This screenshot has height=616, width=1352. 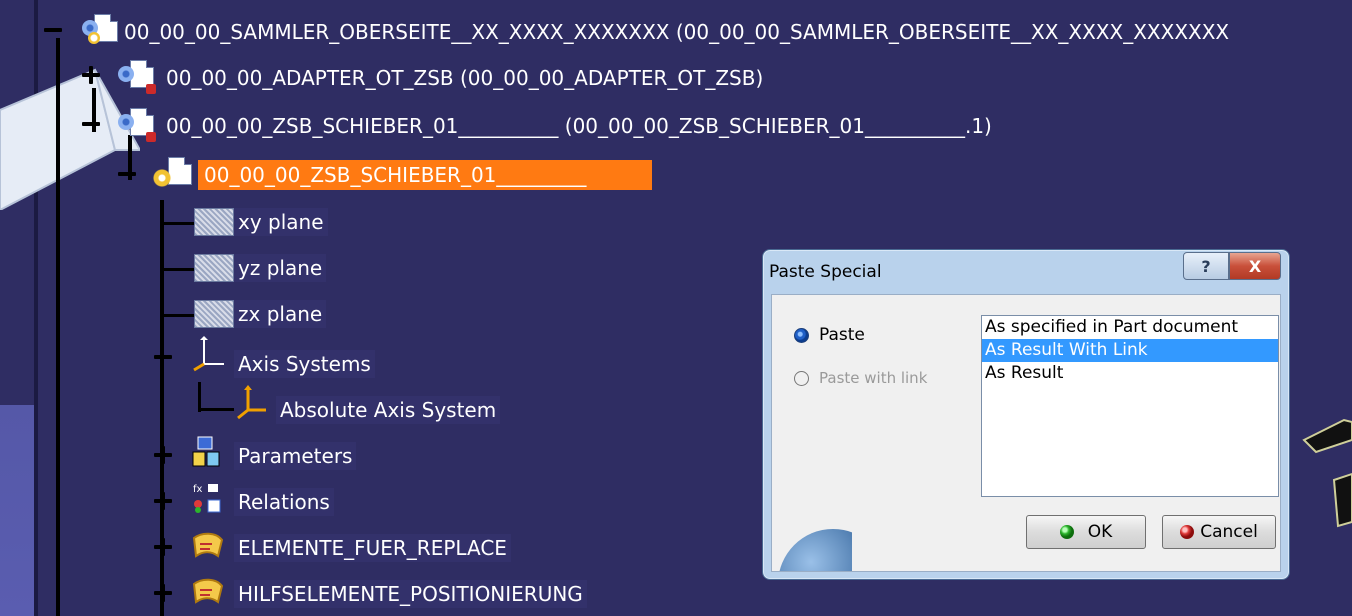 What do you see at coordinates (410, 594) in the screenshot?
I see `tree-hilfselemente-label: HILFSELEMENTE_POSITIONIERUNG` at bounding box center [410, 594].